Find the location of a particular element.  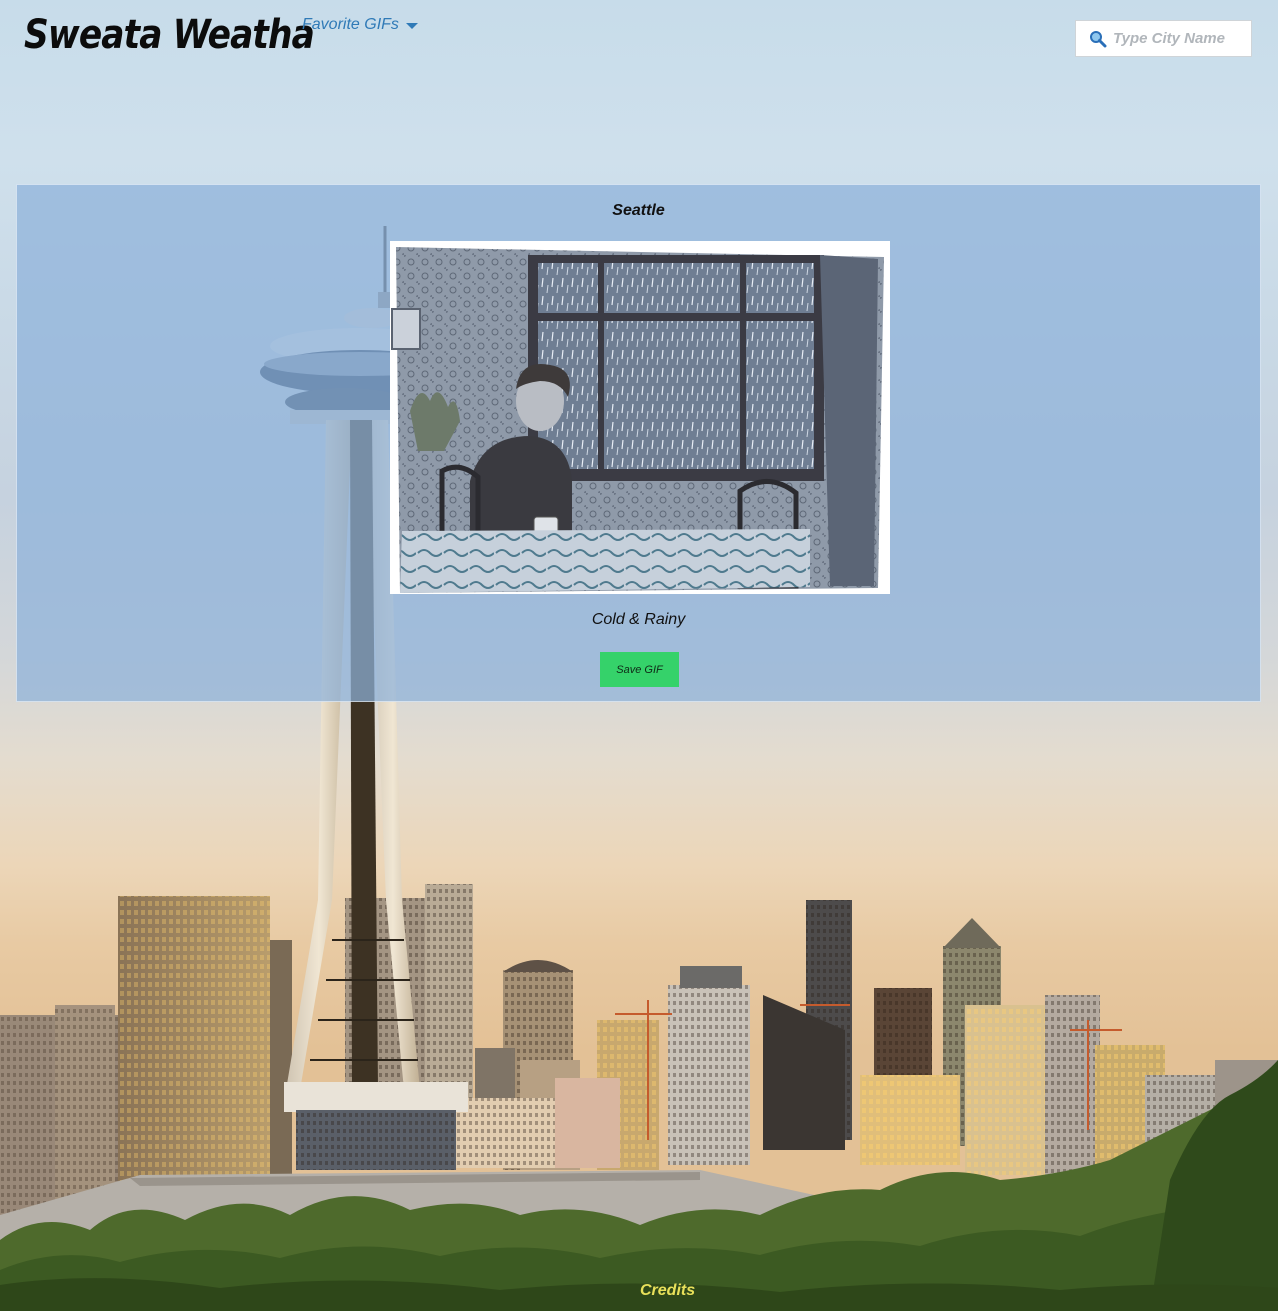

rainy-window-illustration is located at coordinates (637, 420).